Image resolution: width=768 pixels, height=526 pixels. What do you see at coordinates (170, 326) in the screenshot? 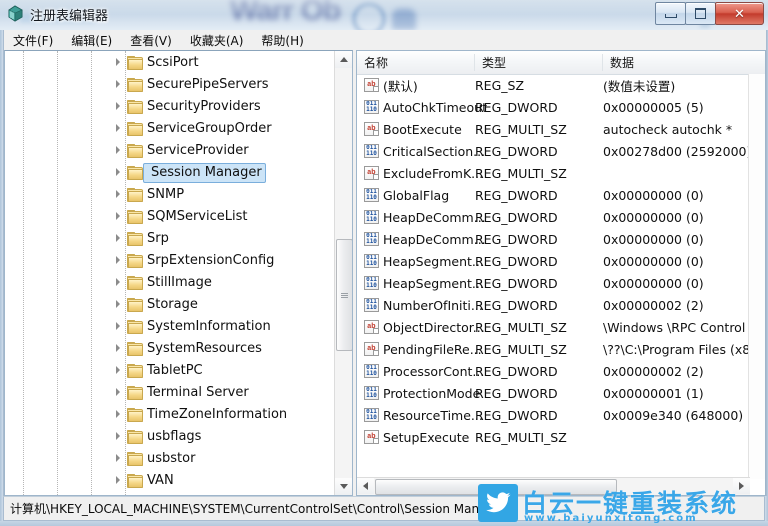
I see `tree-item-systeminformation: SystemInformation` at bounding box center [170, 326].